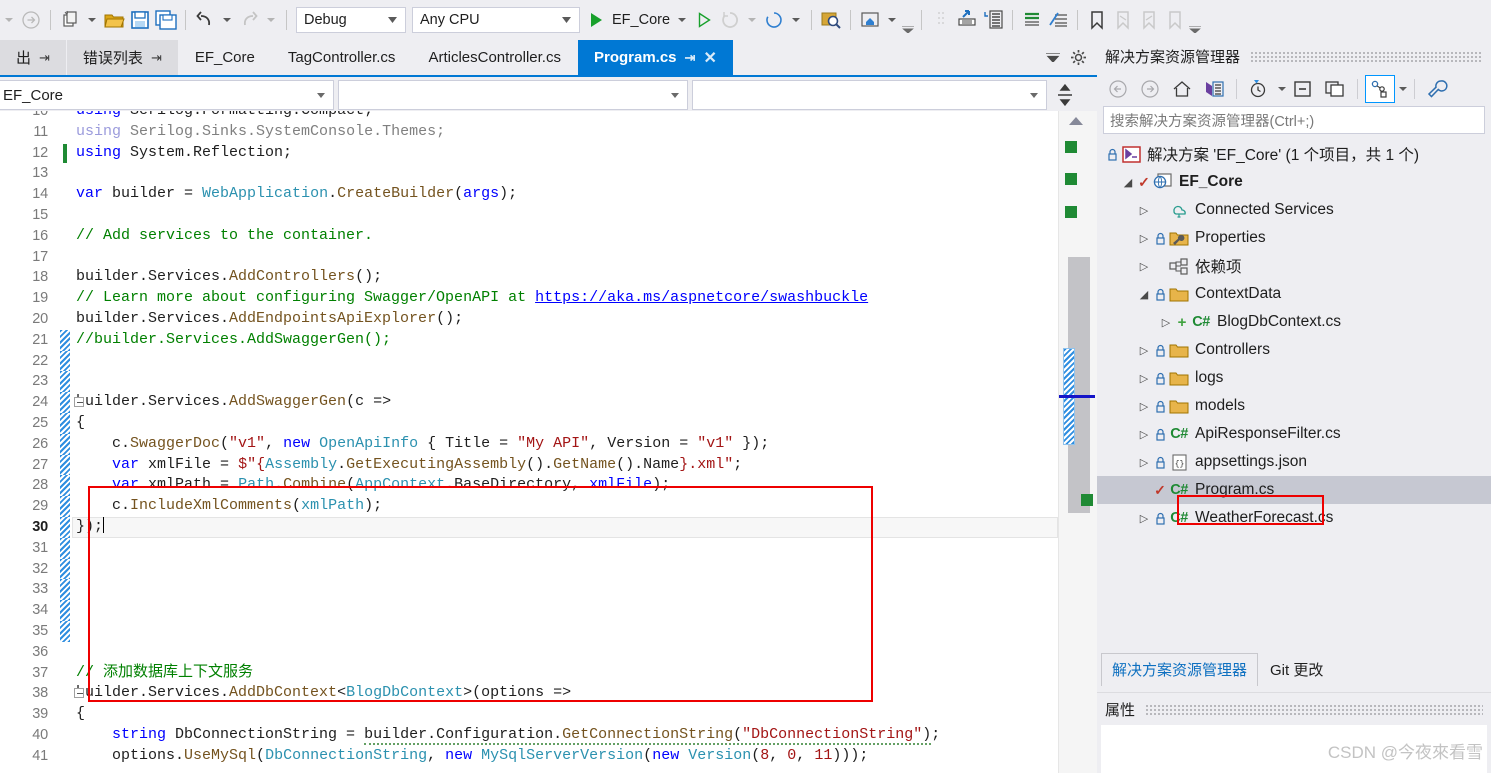 This screenshot has height=773, width=1491. I want to click on tab-ef-core: EF_Core, so click(225, 57).